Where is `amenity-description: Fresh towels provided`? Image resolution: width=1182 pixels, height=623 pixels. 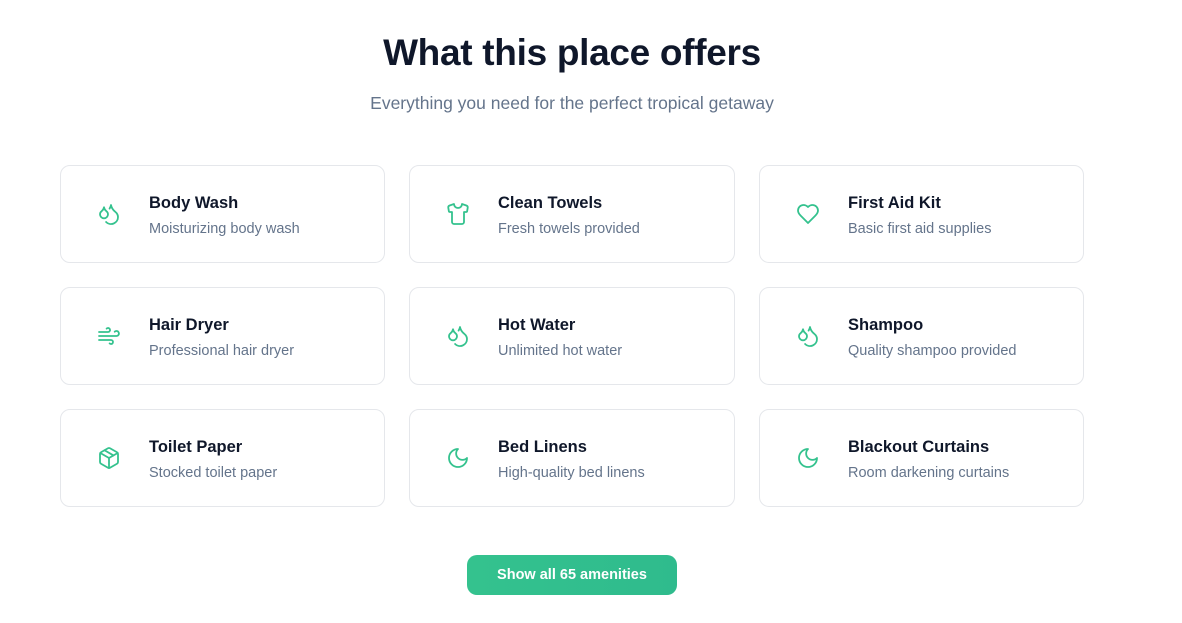 amenity-description: Fresh towels provided is located at coordinates (569, 229).